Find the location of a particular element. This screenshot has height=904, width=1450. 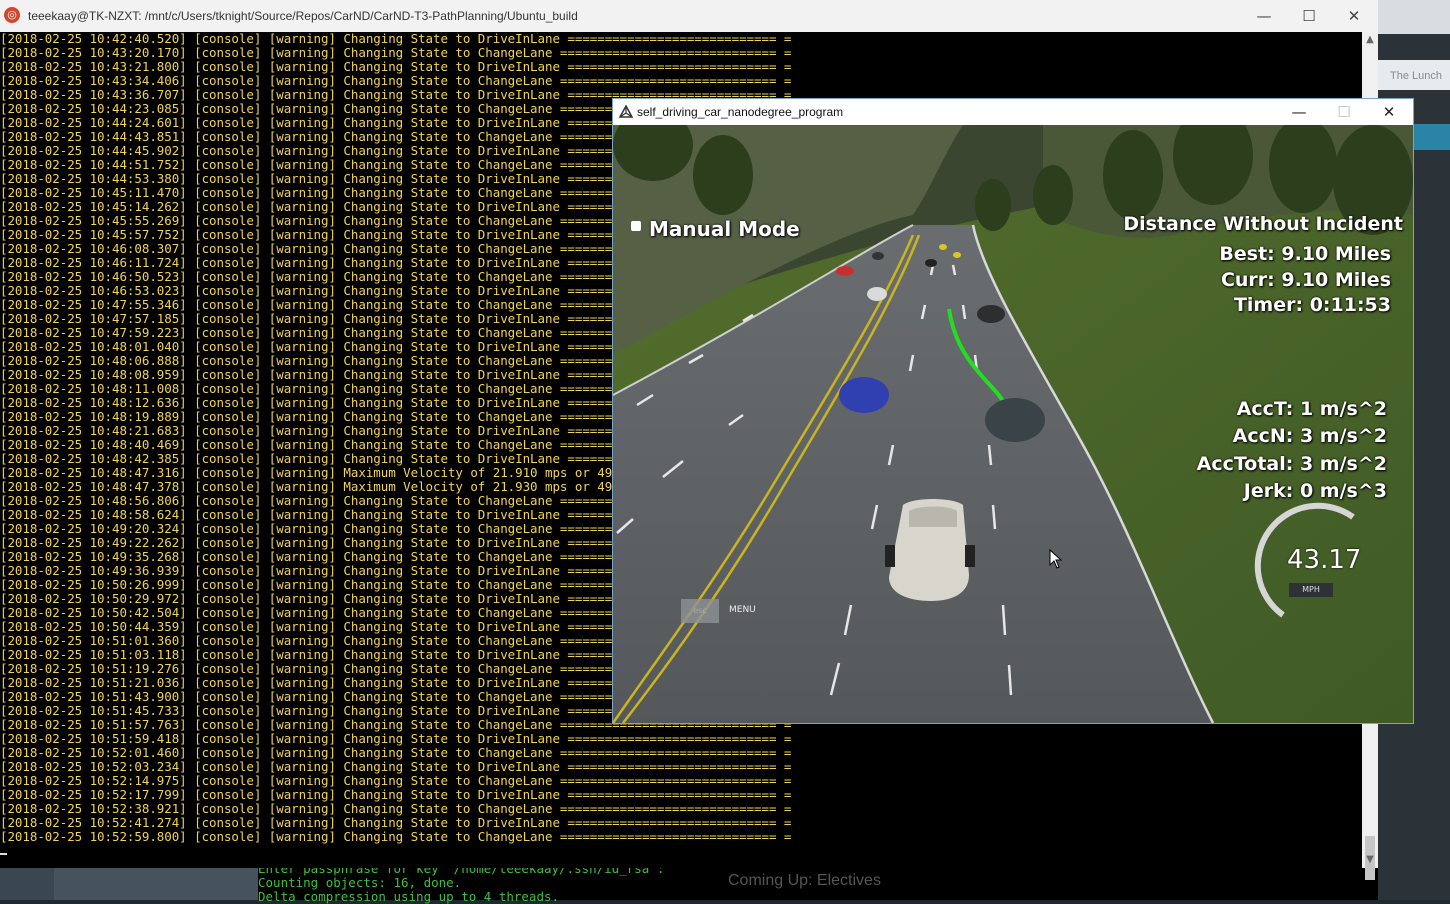

mode-indicator-icon is located at coordinates (636, 226).